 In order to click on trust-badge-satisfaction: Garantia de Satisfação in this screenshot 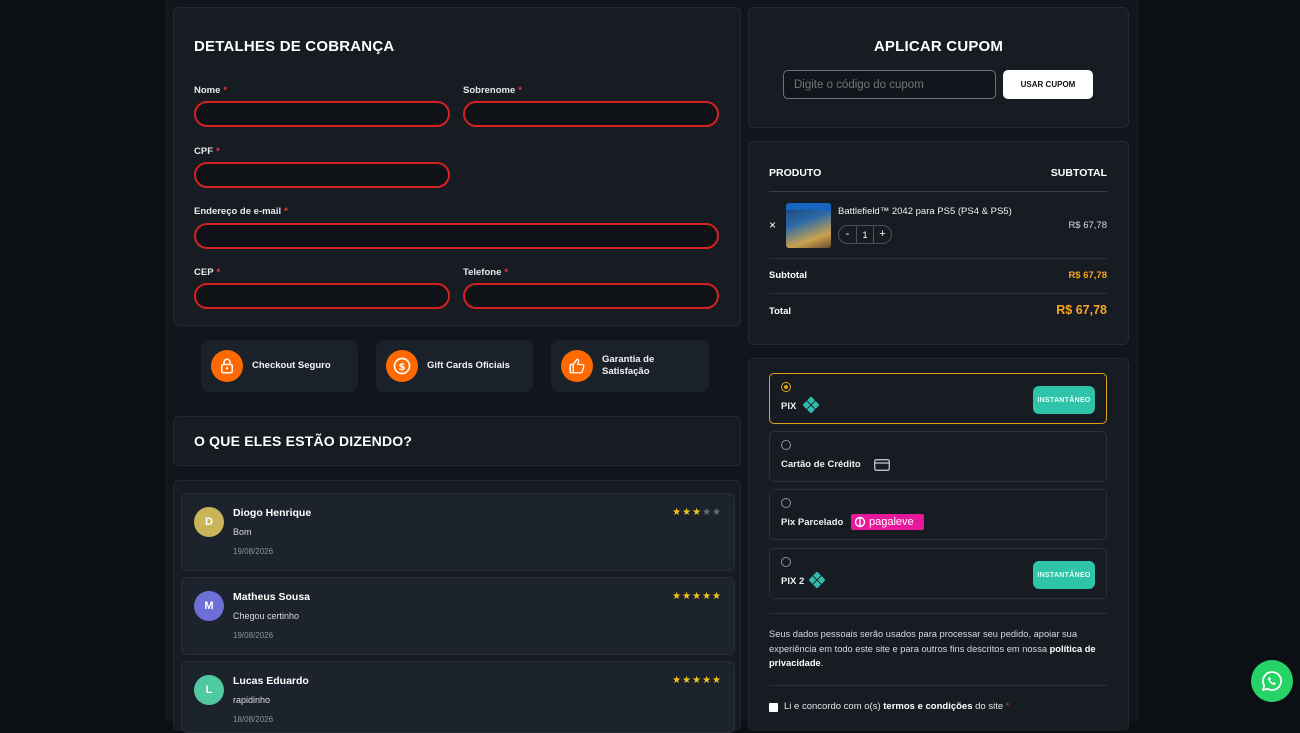, I will do `click(630, 366)`.